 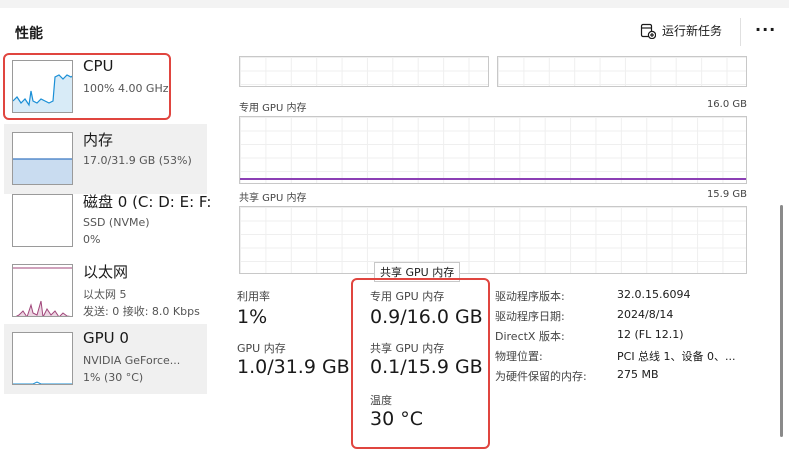 I want to click on sidebar-item-disk: 磁盘 0 (C: D: E: F: SSD (NVMe) 0%, so click(x=107, y=221).